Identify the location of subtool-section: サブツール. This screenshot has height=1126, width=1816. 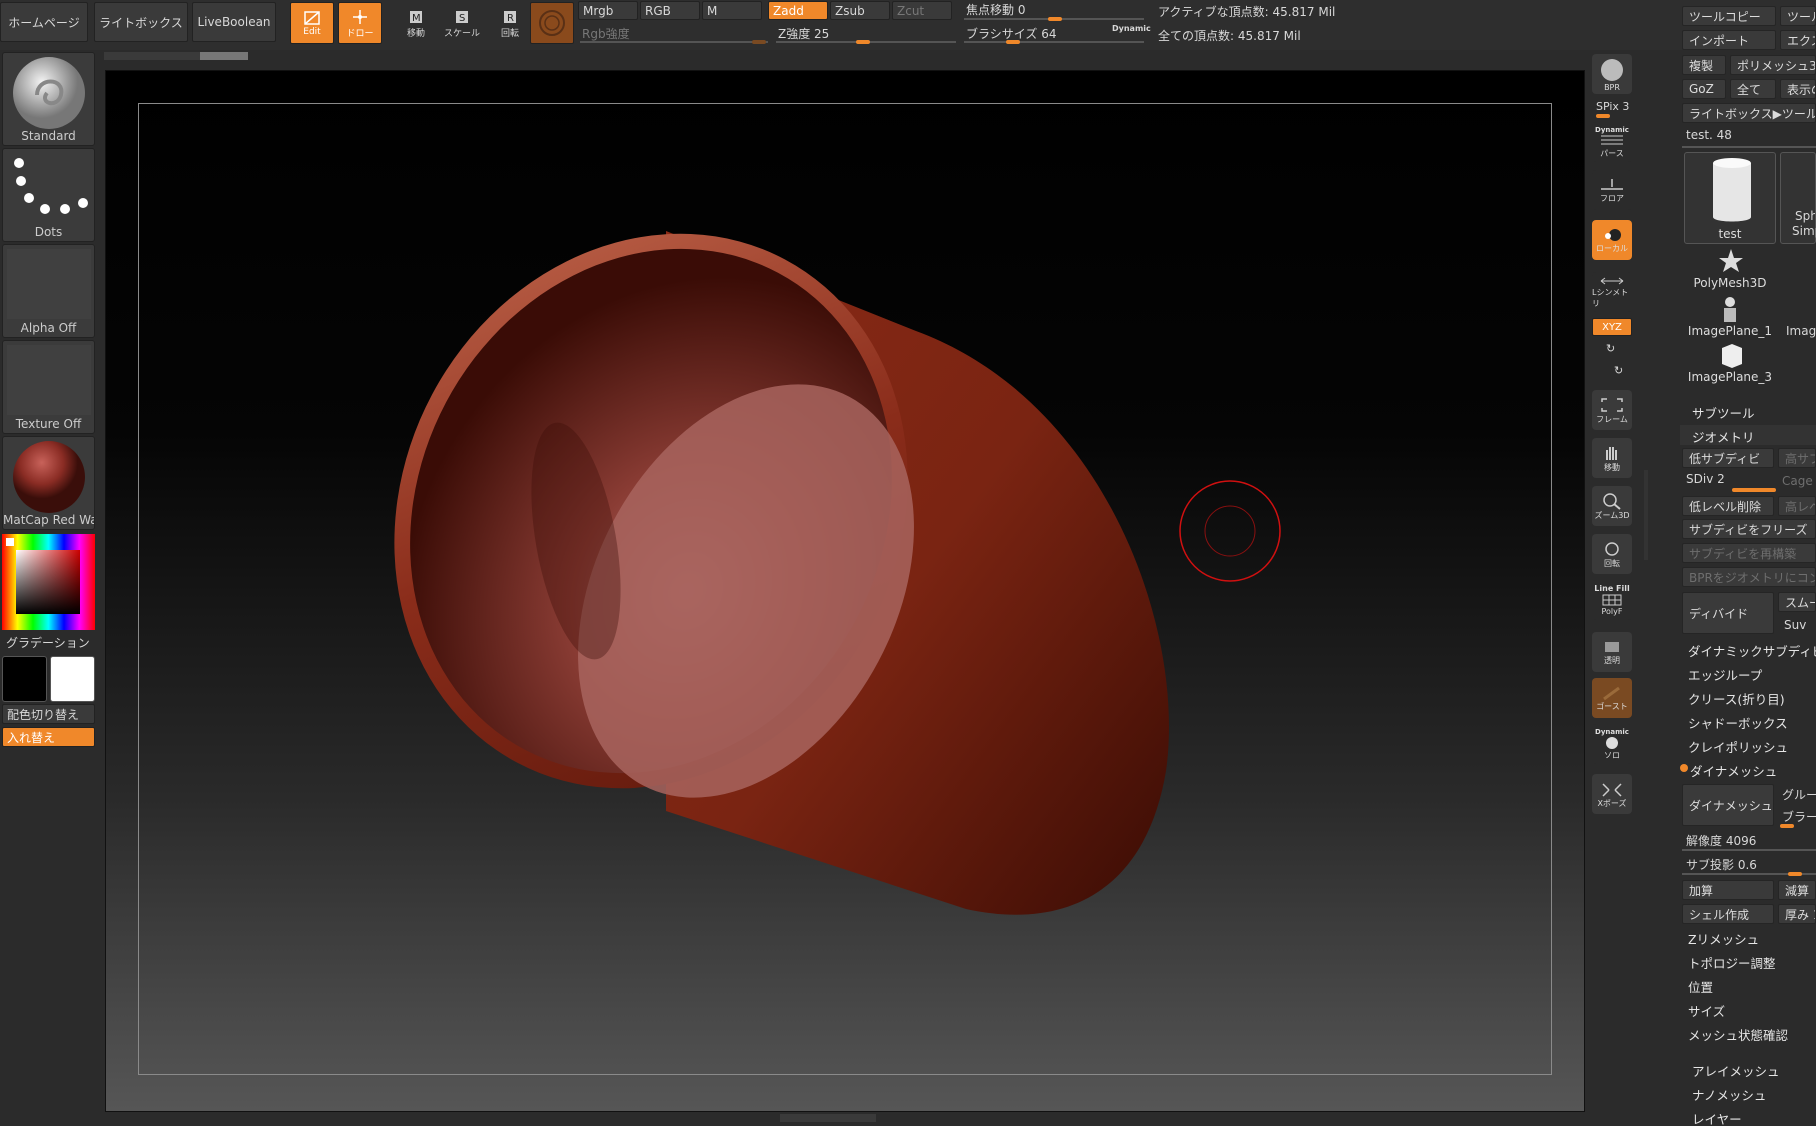
(1723, 412).